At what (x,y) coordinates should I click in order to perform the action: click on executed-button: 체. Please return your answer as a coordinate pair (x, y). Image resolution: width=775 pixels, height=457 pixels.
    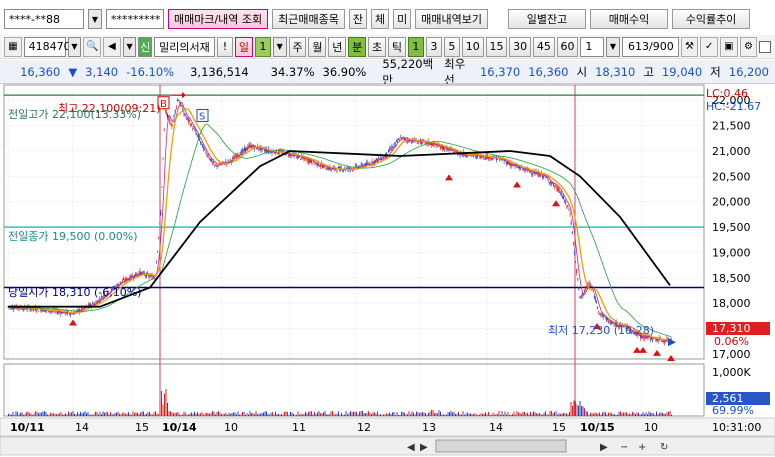
    Looking at the image, I should click on (380, 19).